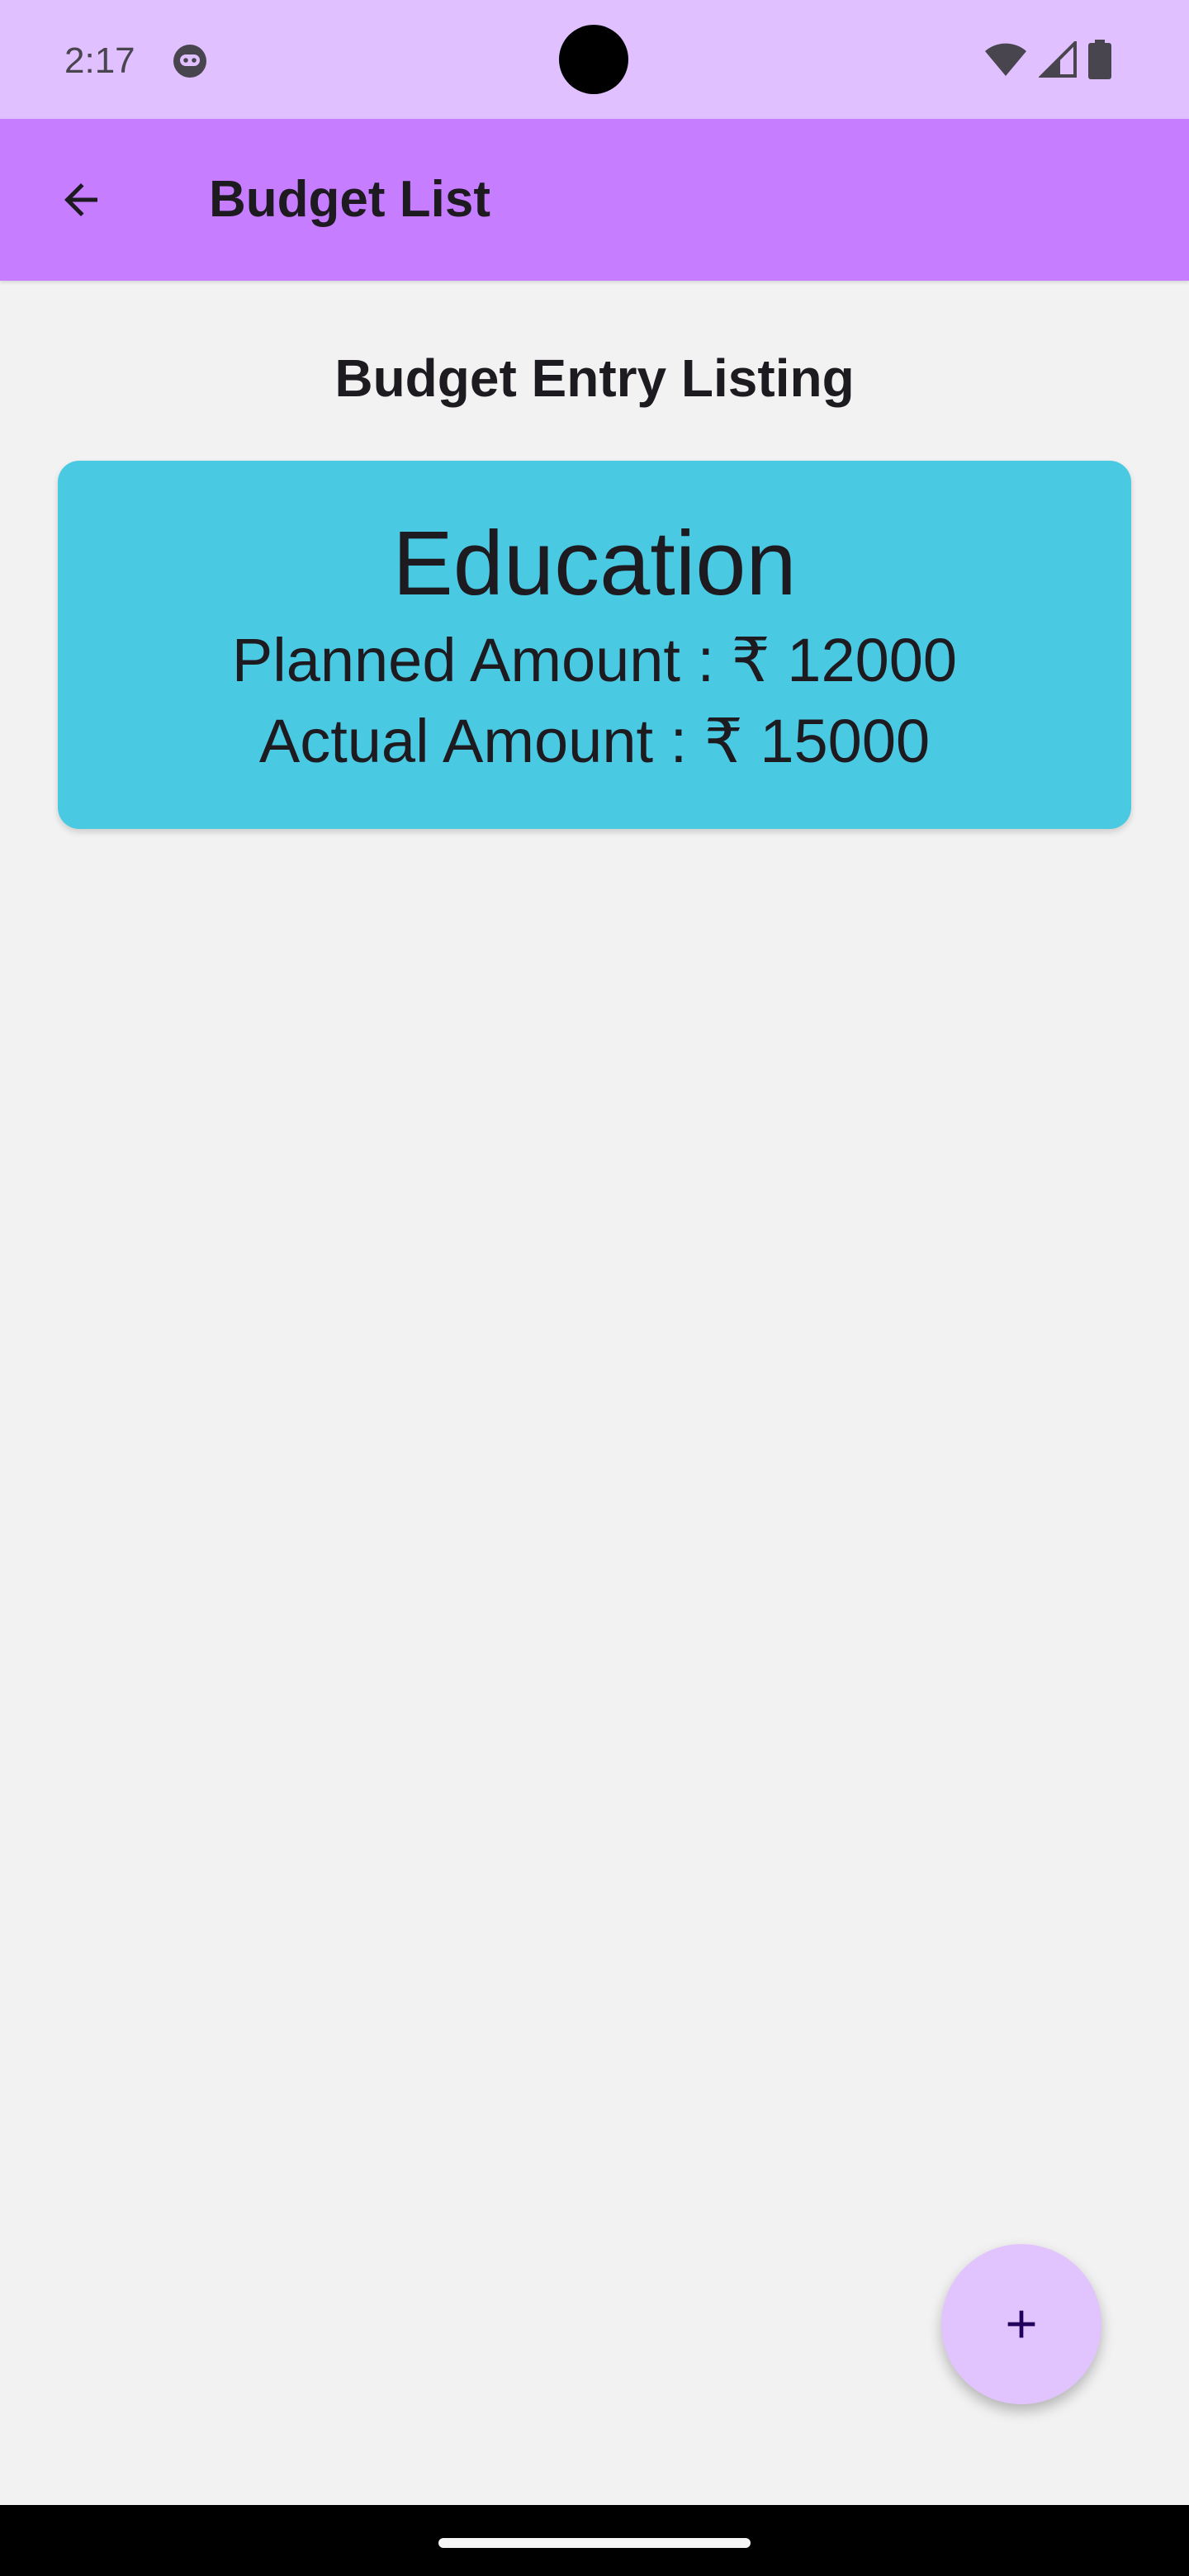 The height and width of the screenshot is (2576, 1189). I want to click on cellular-signal-icon, so click(1058, 59).